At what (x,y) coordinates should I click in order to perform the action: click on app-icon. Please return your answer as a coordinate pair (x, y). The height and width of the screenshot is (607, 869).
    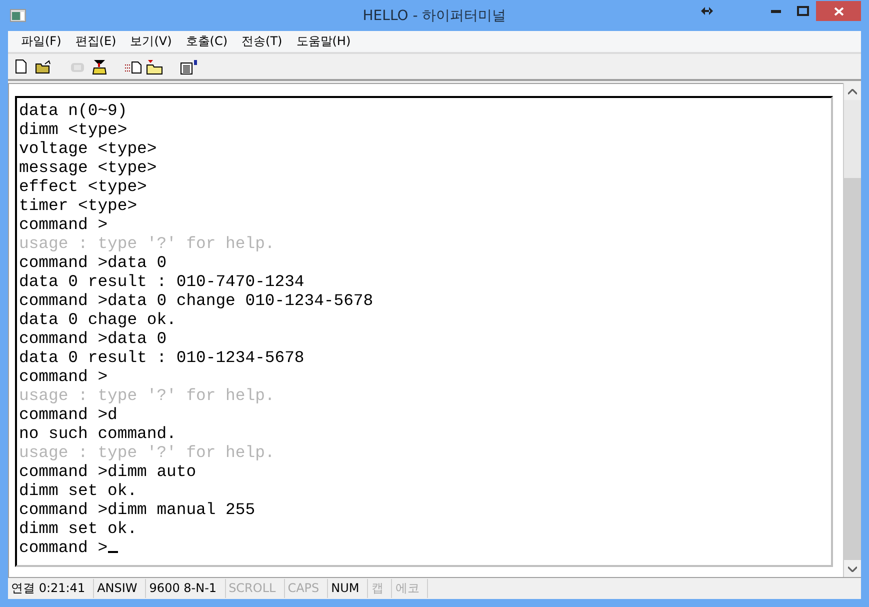
    Looking at the image, I should click on (18, 15).